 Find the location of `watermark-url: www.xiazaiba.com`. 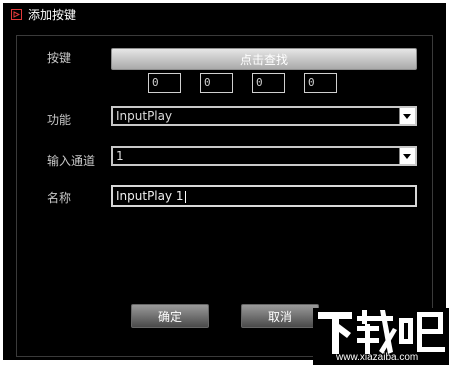

watermark-url: www.xiazaiba.com is located at coordinates (377, 357).